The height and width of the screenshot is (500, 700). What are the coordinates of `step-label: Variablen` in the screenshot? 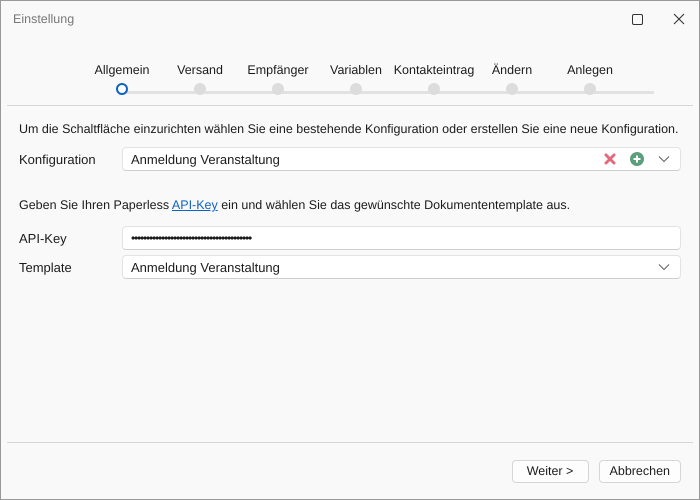 It's located at (356, 70).